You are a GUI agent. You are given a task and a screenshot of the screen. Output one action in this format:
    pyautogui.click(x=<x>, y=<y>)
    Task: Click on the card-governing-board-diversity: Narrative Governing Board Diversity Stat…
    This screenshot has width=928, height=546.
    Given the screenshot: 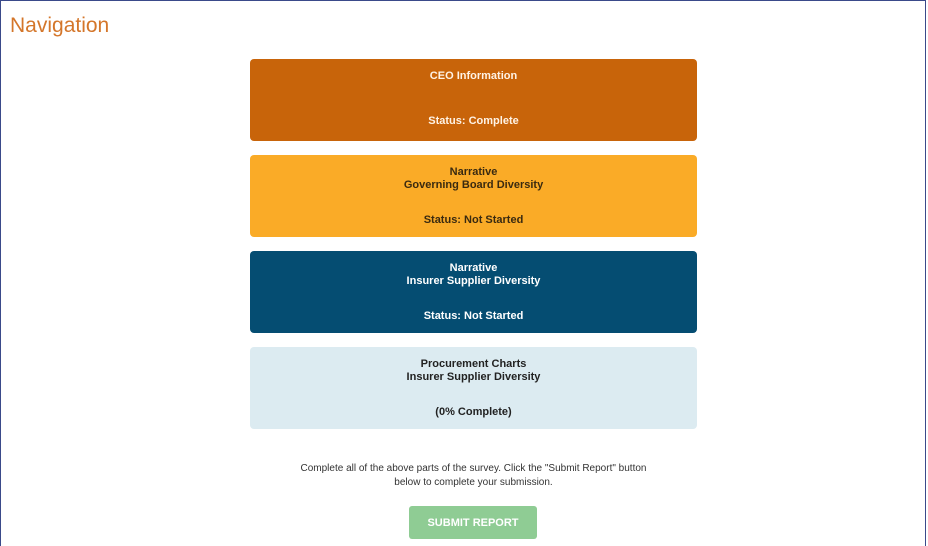 What is the action you would take?
    pyautogui.click(x=473, y=196)
    